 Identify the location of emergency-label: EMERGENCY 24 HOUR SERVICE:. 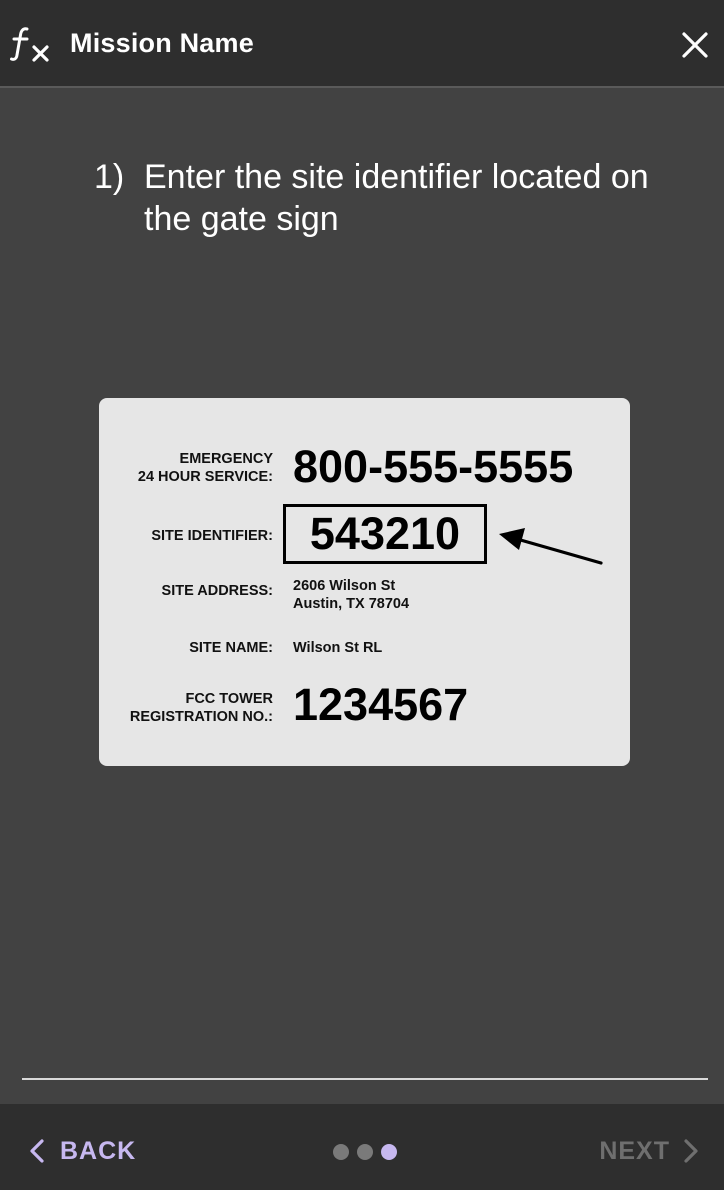
(205, 468).